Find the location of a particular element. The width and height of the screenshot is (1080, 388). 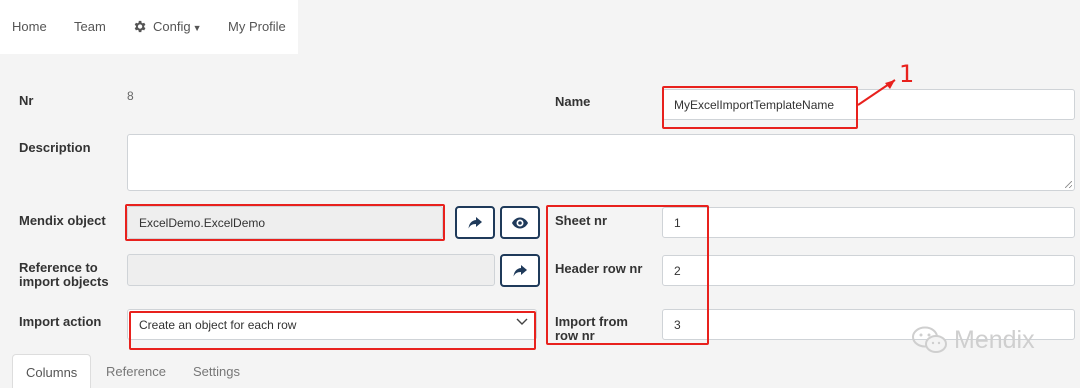

go-to-reference-button is located at coordinates (520, 270).